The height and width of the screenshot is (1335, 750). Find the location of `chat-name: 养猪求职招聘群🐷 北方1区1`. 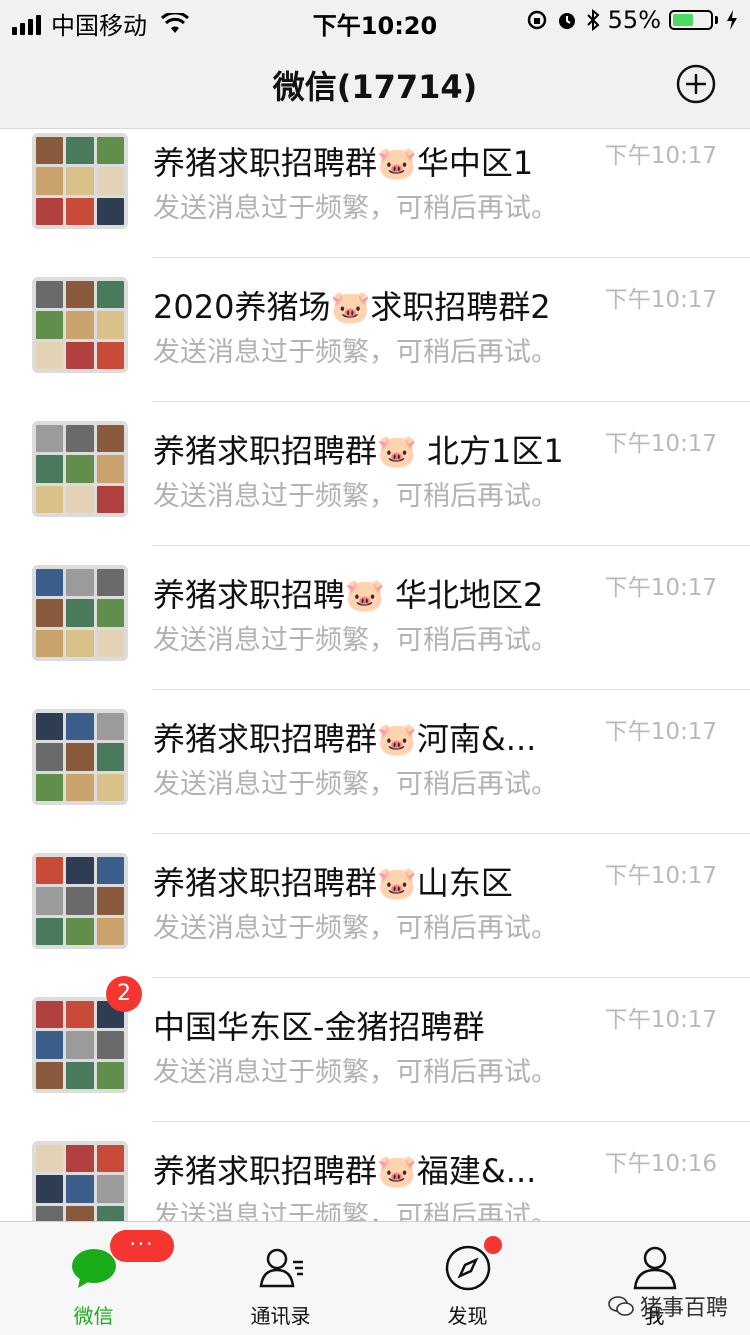

chat-name: 养猪求职招聘群🐷 北方1区1 is located at coordinates (358, 451).